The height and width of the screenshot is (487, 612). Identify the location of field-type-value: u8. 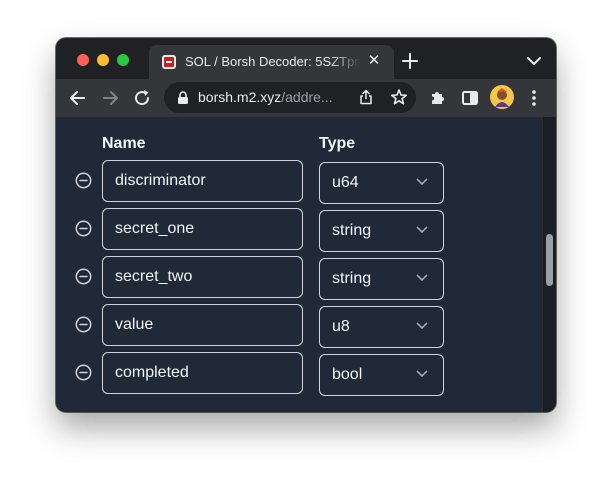
(341, 326).